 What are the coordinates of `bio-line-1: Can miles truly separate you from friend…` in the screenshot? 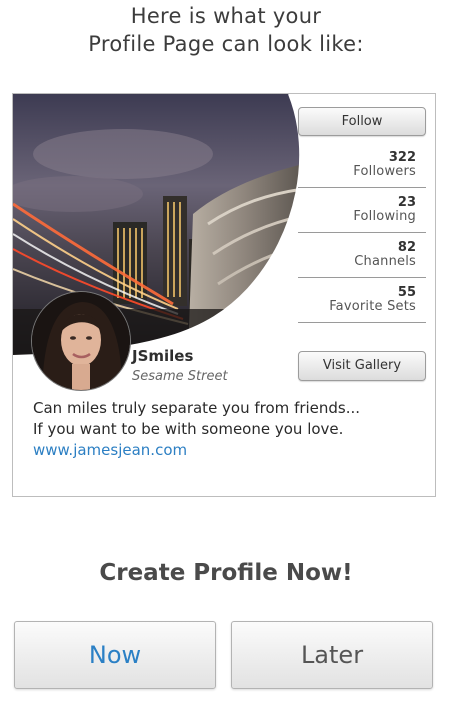 It's located at (197, 408).